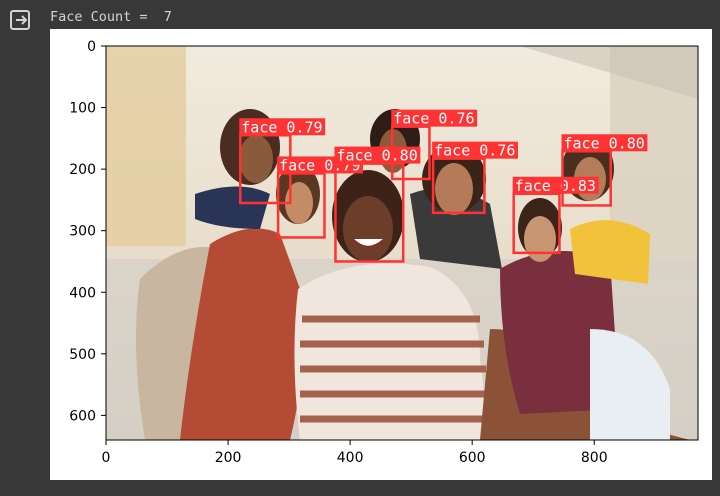 This screenshot has width=720, height=496. What do you see at coordinates (281, 127) in the screenshot?
I see `detection-label: face 0.79` at bounding box center [281, 127].